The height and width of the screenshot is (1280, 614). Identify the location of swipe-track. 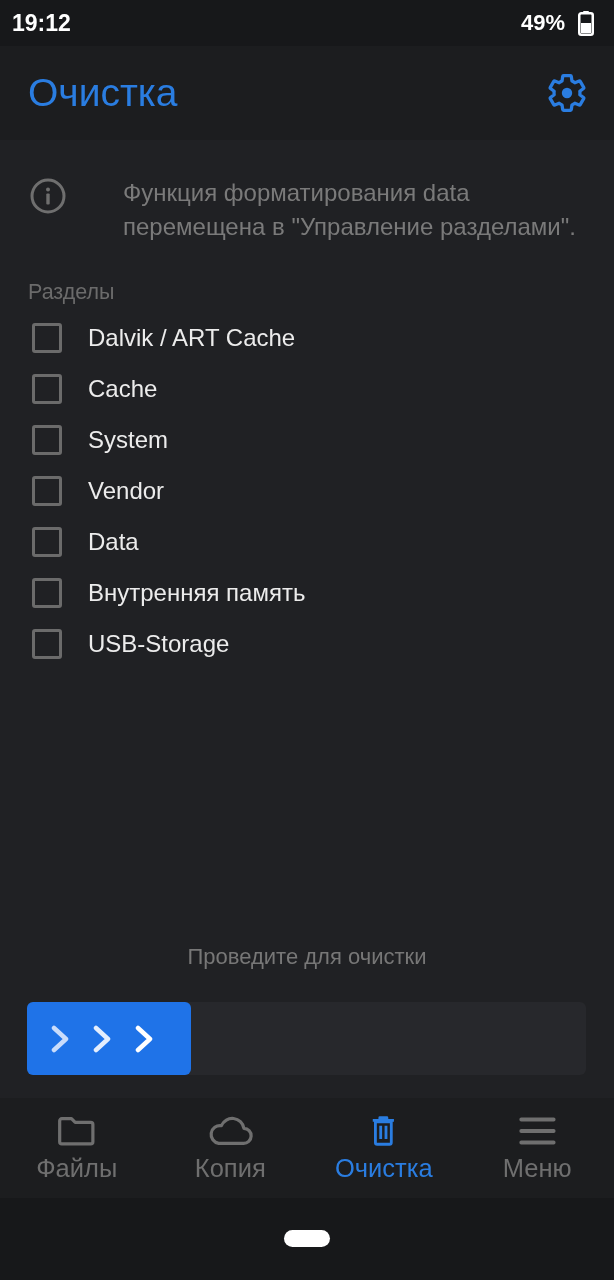
(306, 1038).